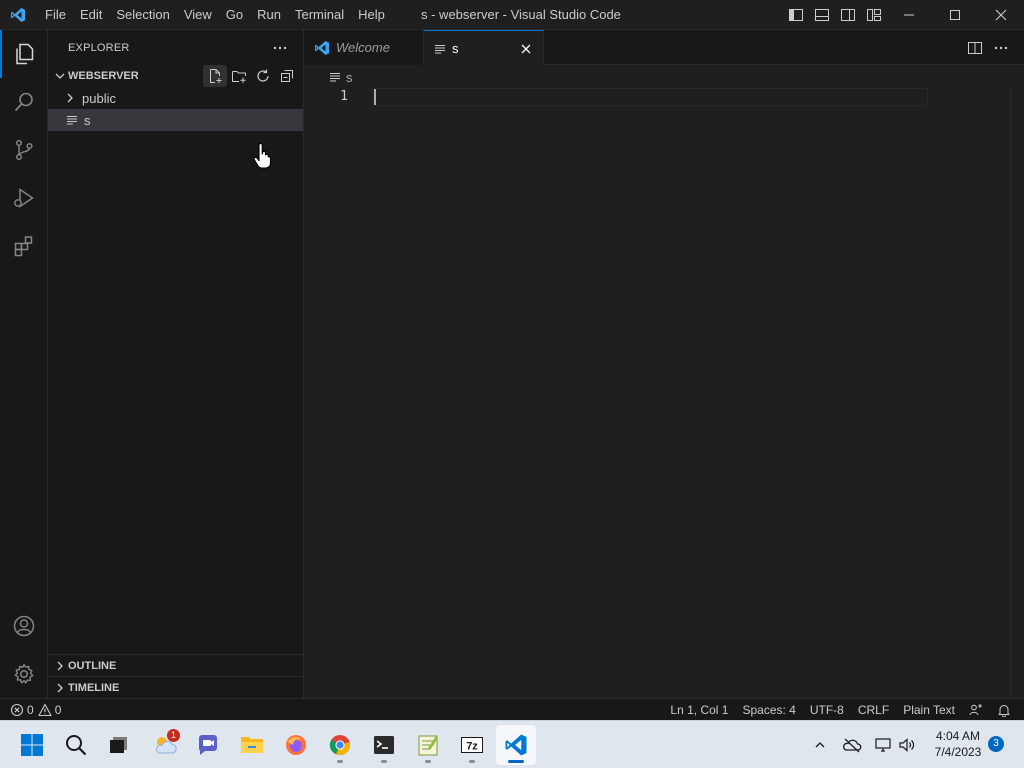 Image resolution: width=1024 pixels, height=768 pixels. What do you see at coordinates (1017, 393) in the screenshot?
I see `editor-scrollbar` at bounding box center [1017, 393].